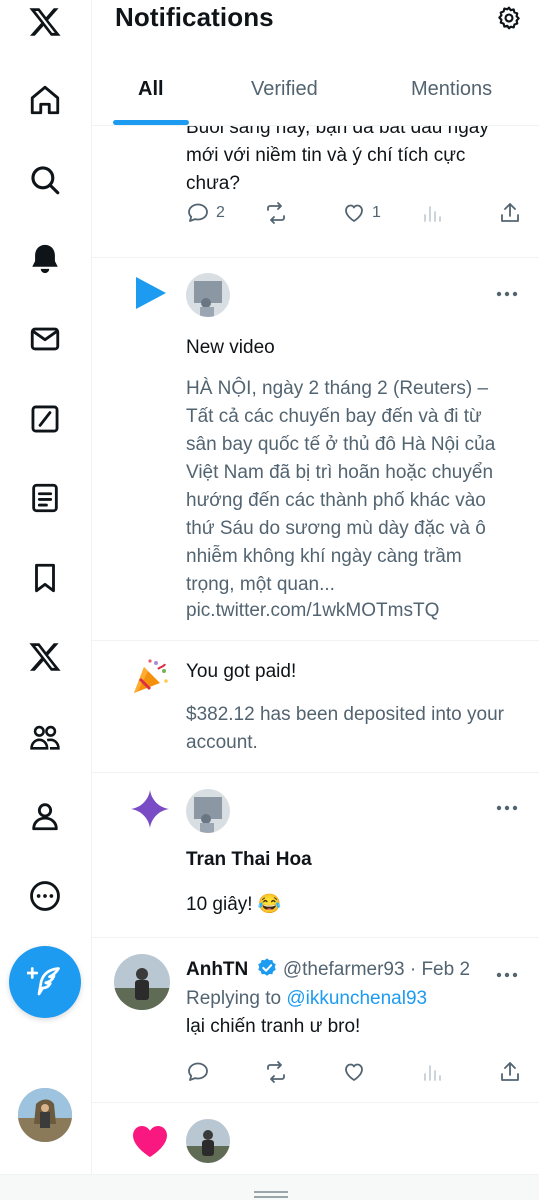 This screenshot has height=1200, width=539. Describe the element at coordinates (509, 18) in the screenshot. I see `gear-icon` at that location.